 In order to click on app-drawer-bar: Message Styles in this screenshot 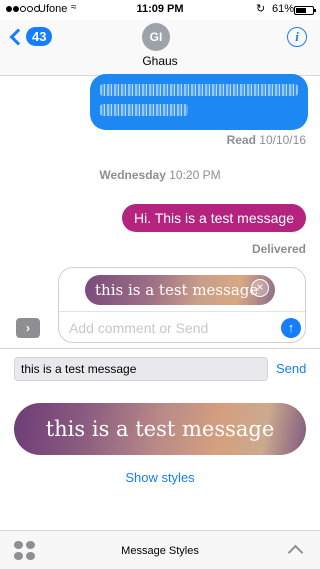, I will do `click(160, 549)`.